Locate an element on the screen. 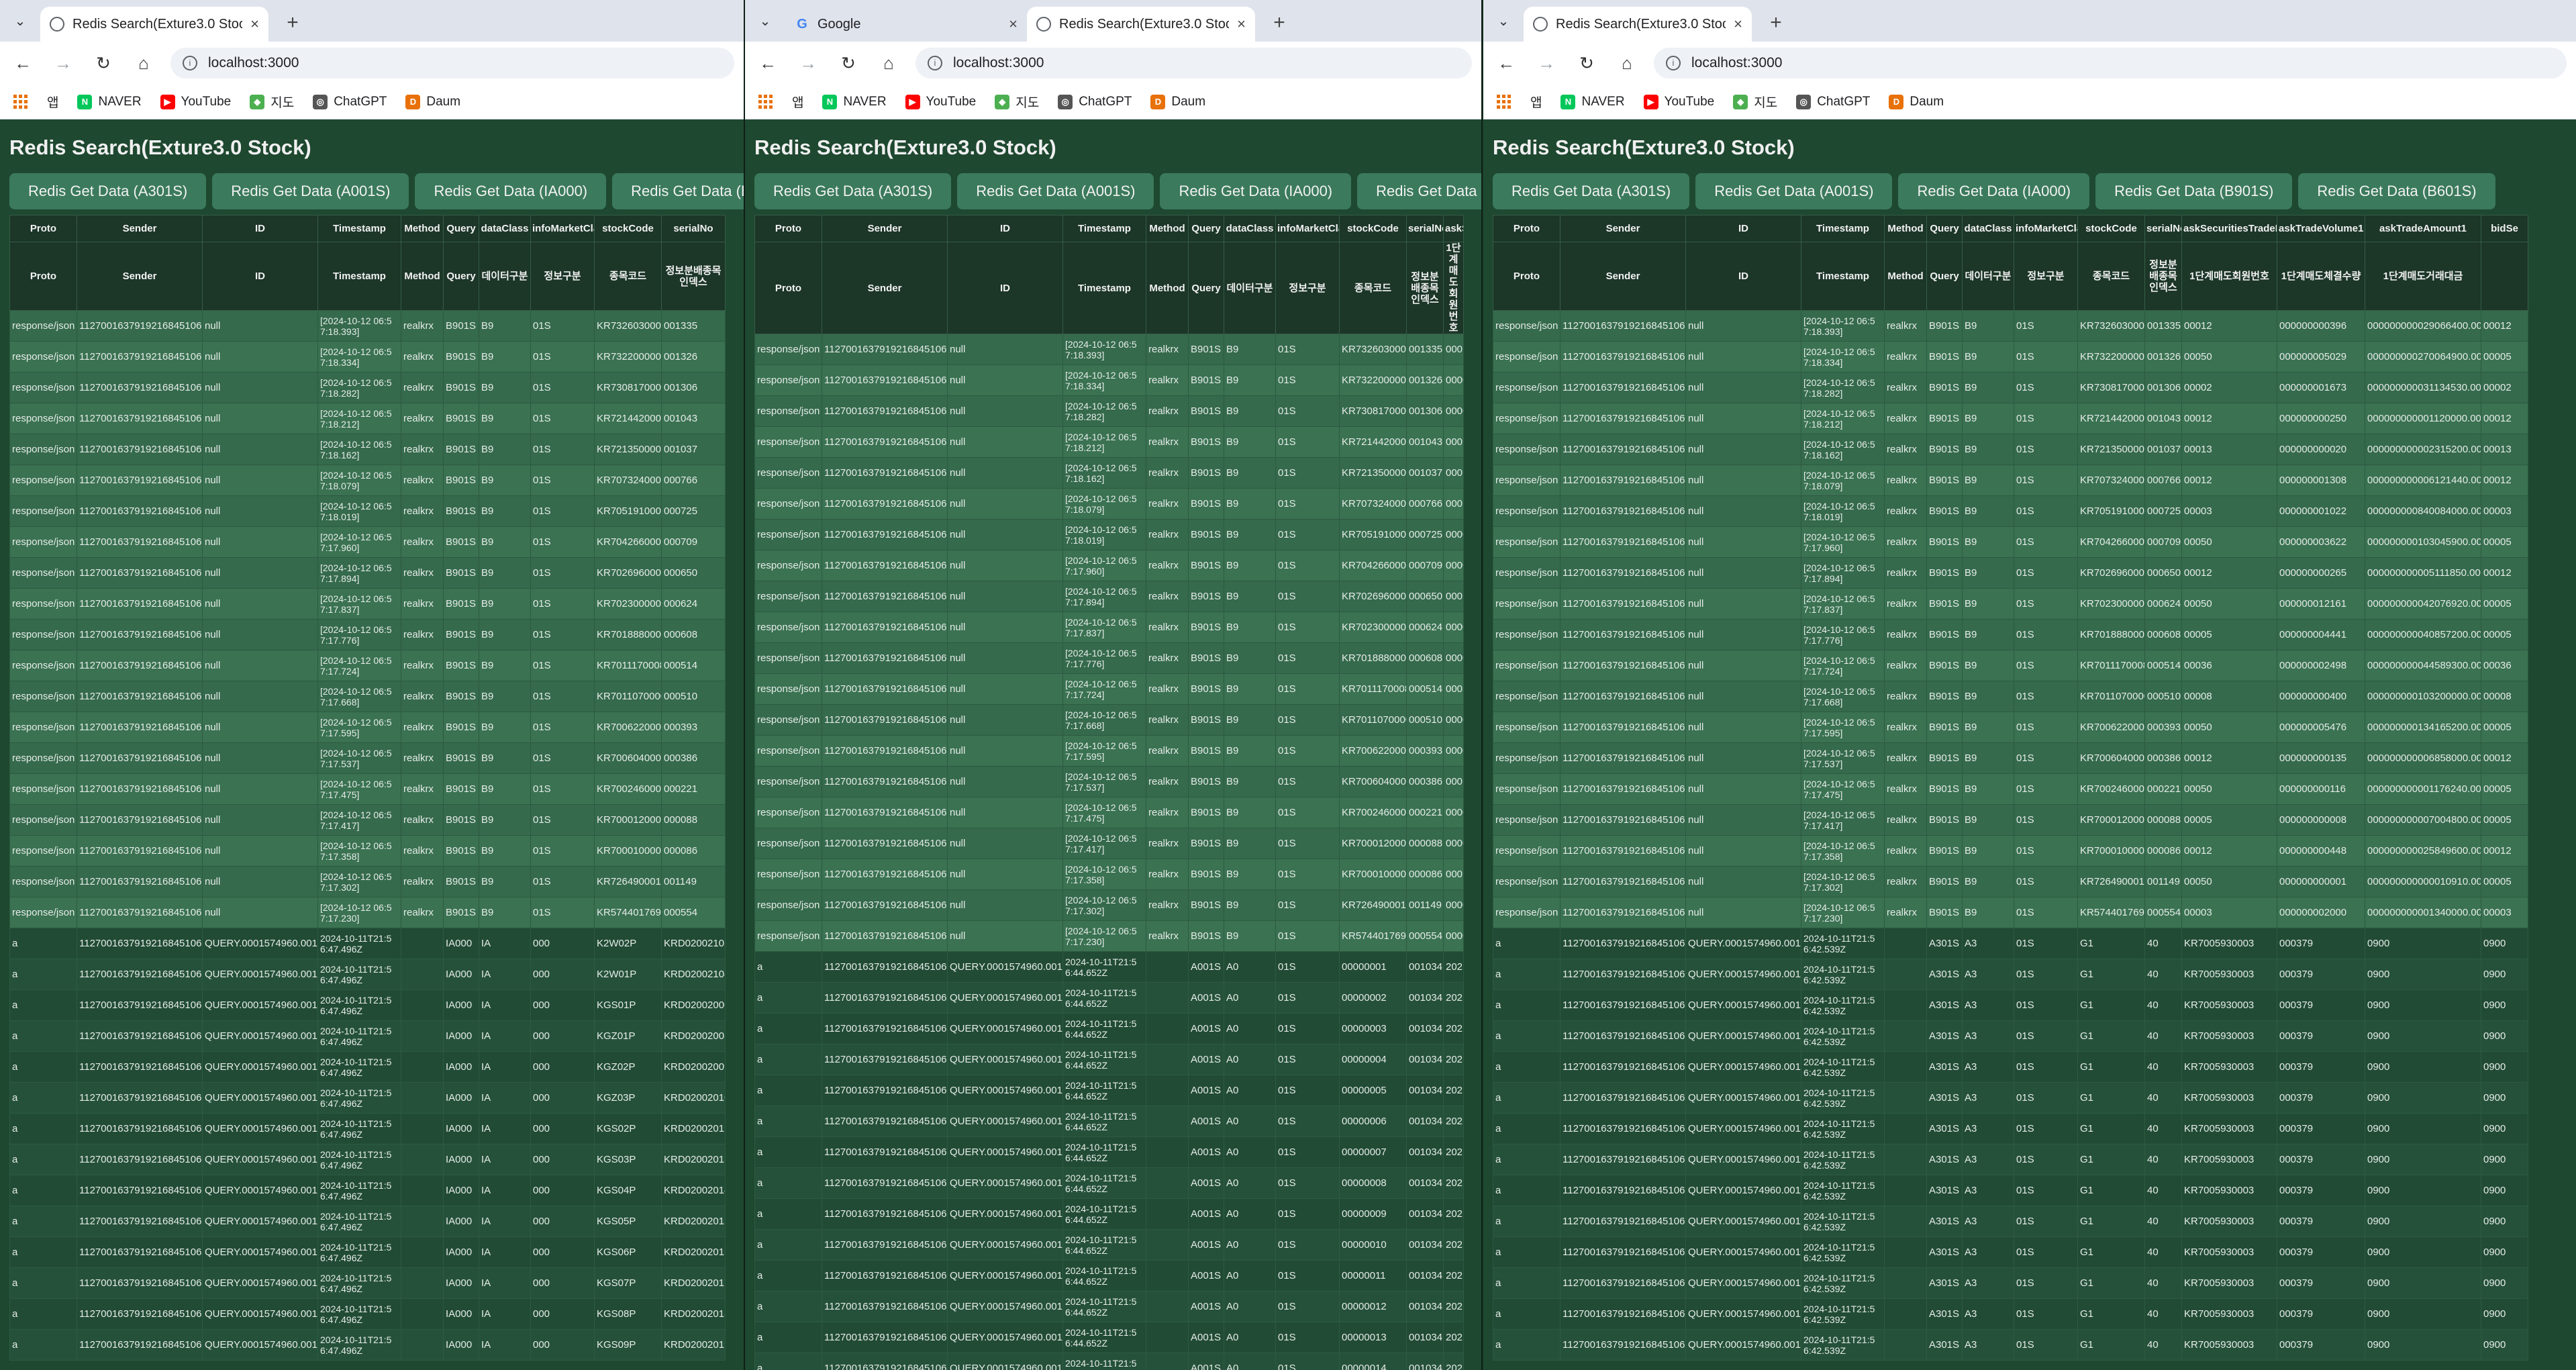 The image size is (2576, 1370). column-header: stockCode is located at coordinates (2111, 228).